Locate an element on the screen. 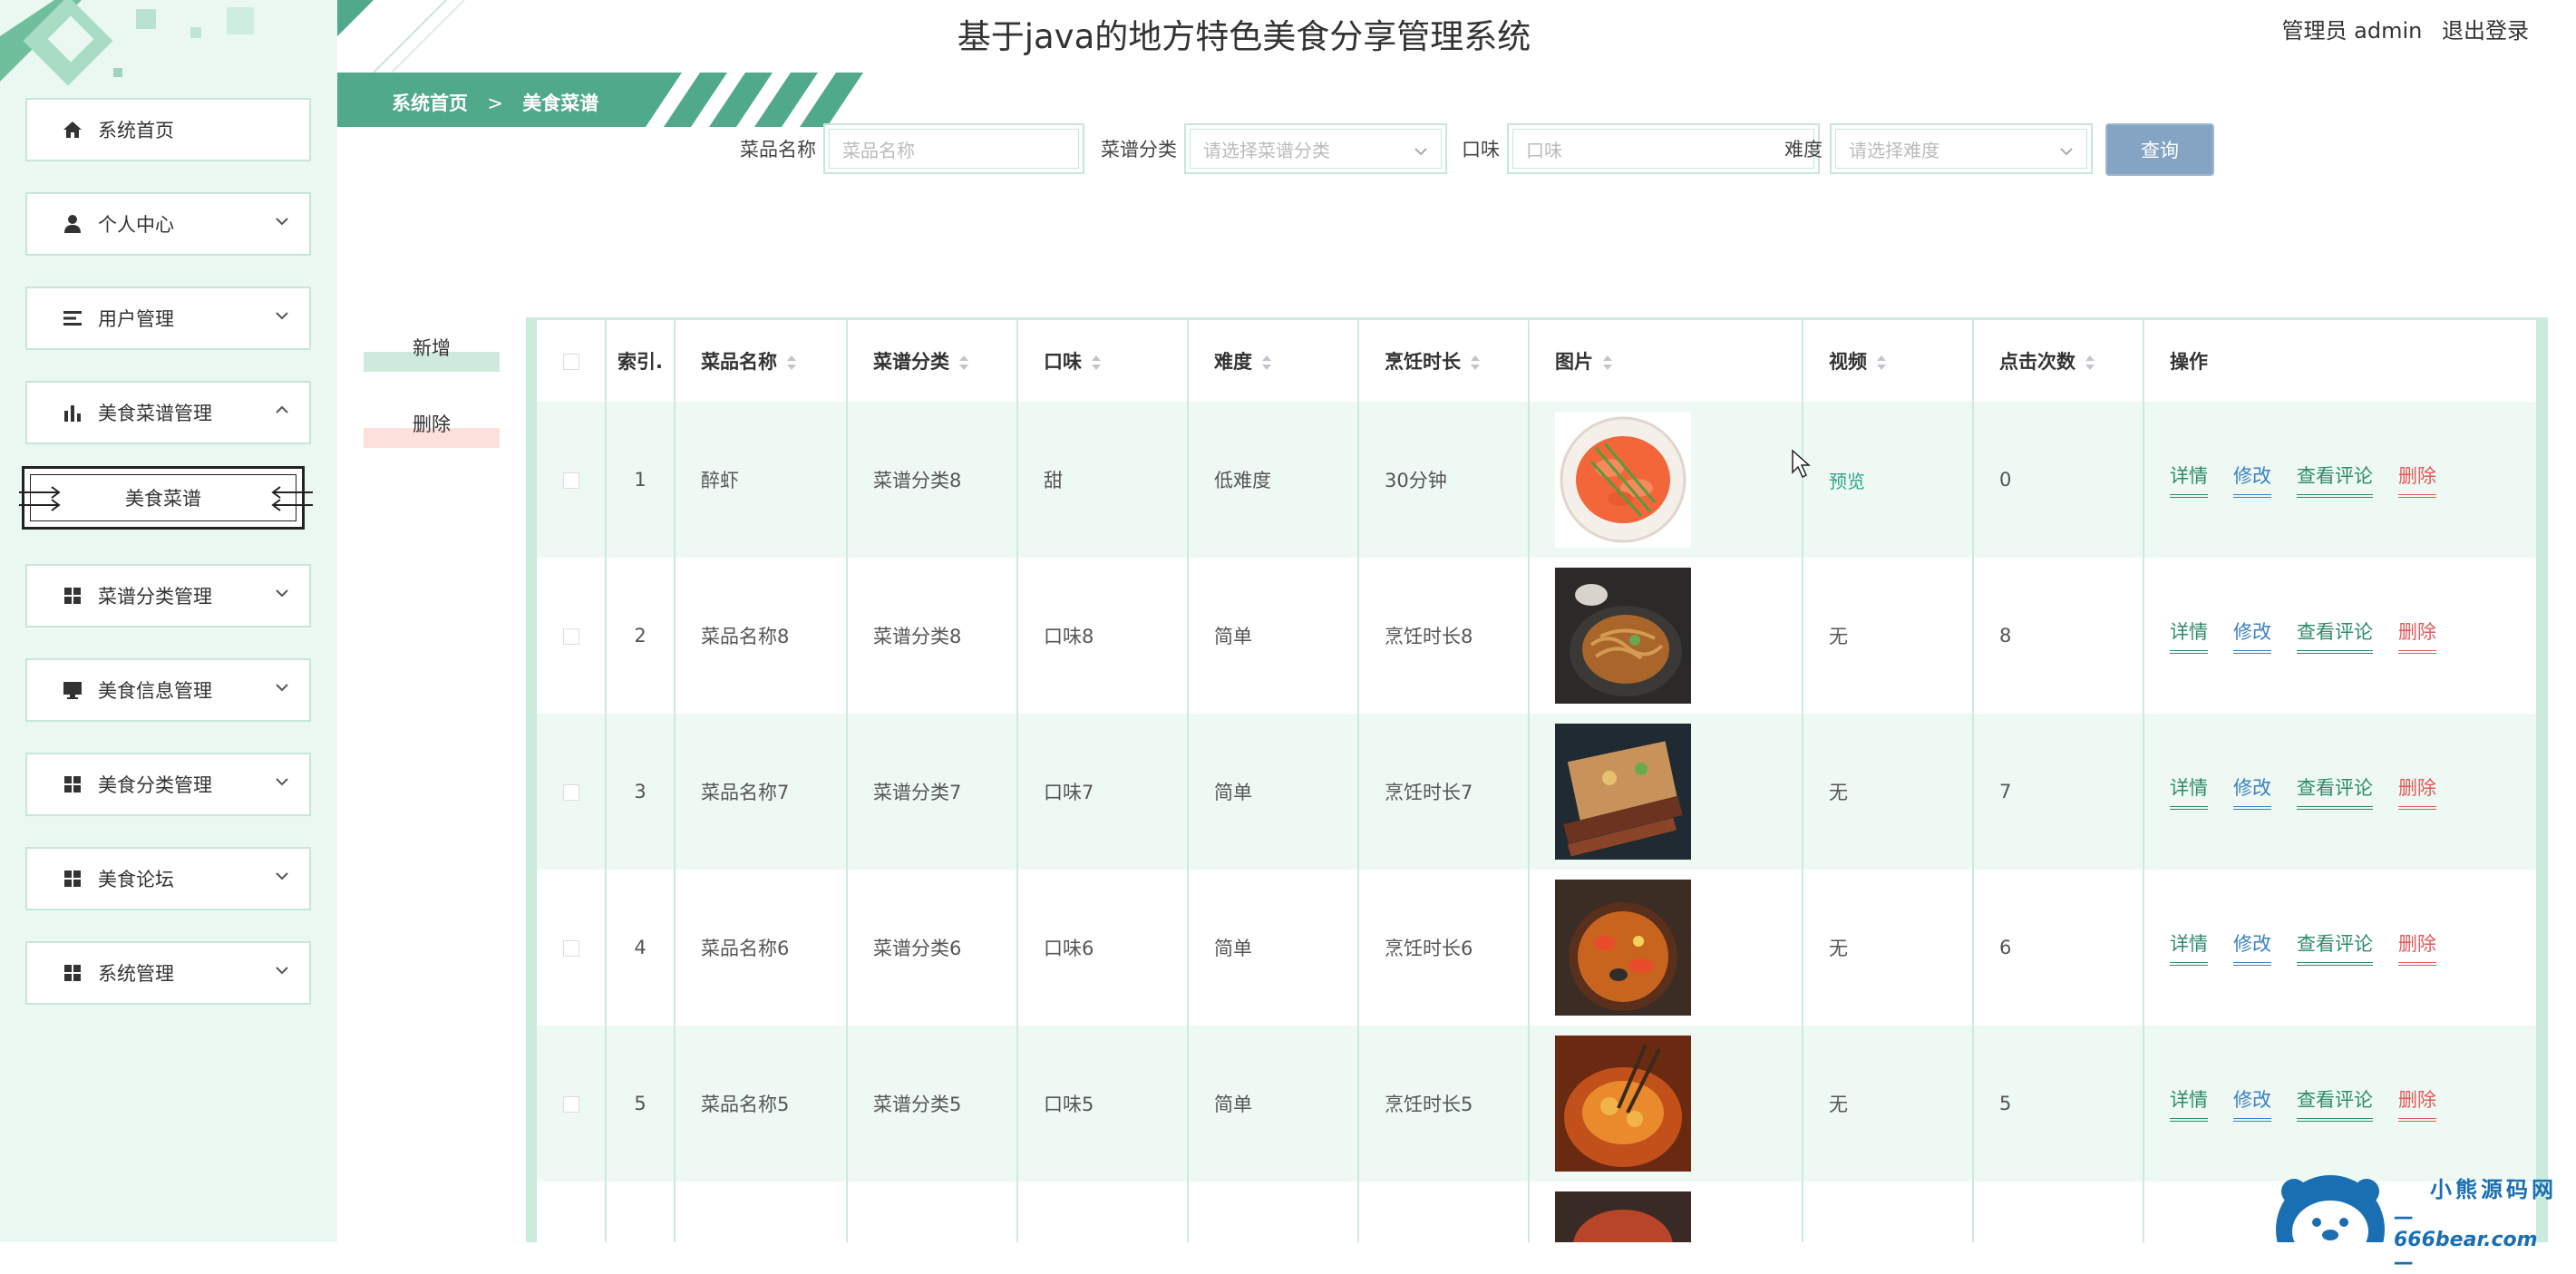  breadcrumb-bar: 系统首页 > 美食菜谱 is located at coordinates (623, 100).